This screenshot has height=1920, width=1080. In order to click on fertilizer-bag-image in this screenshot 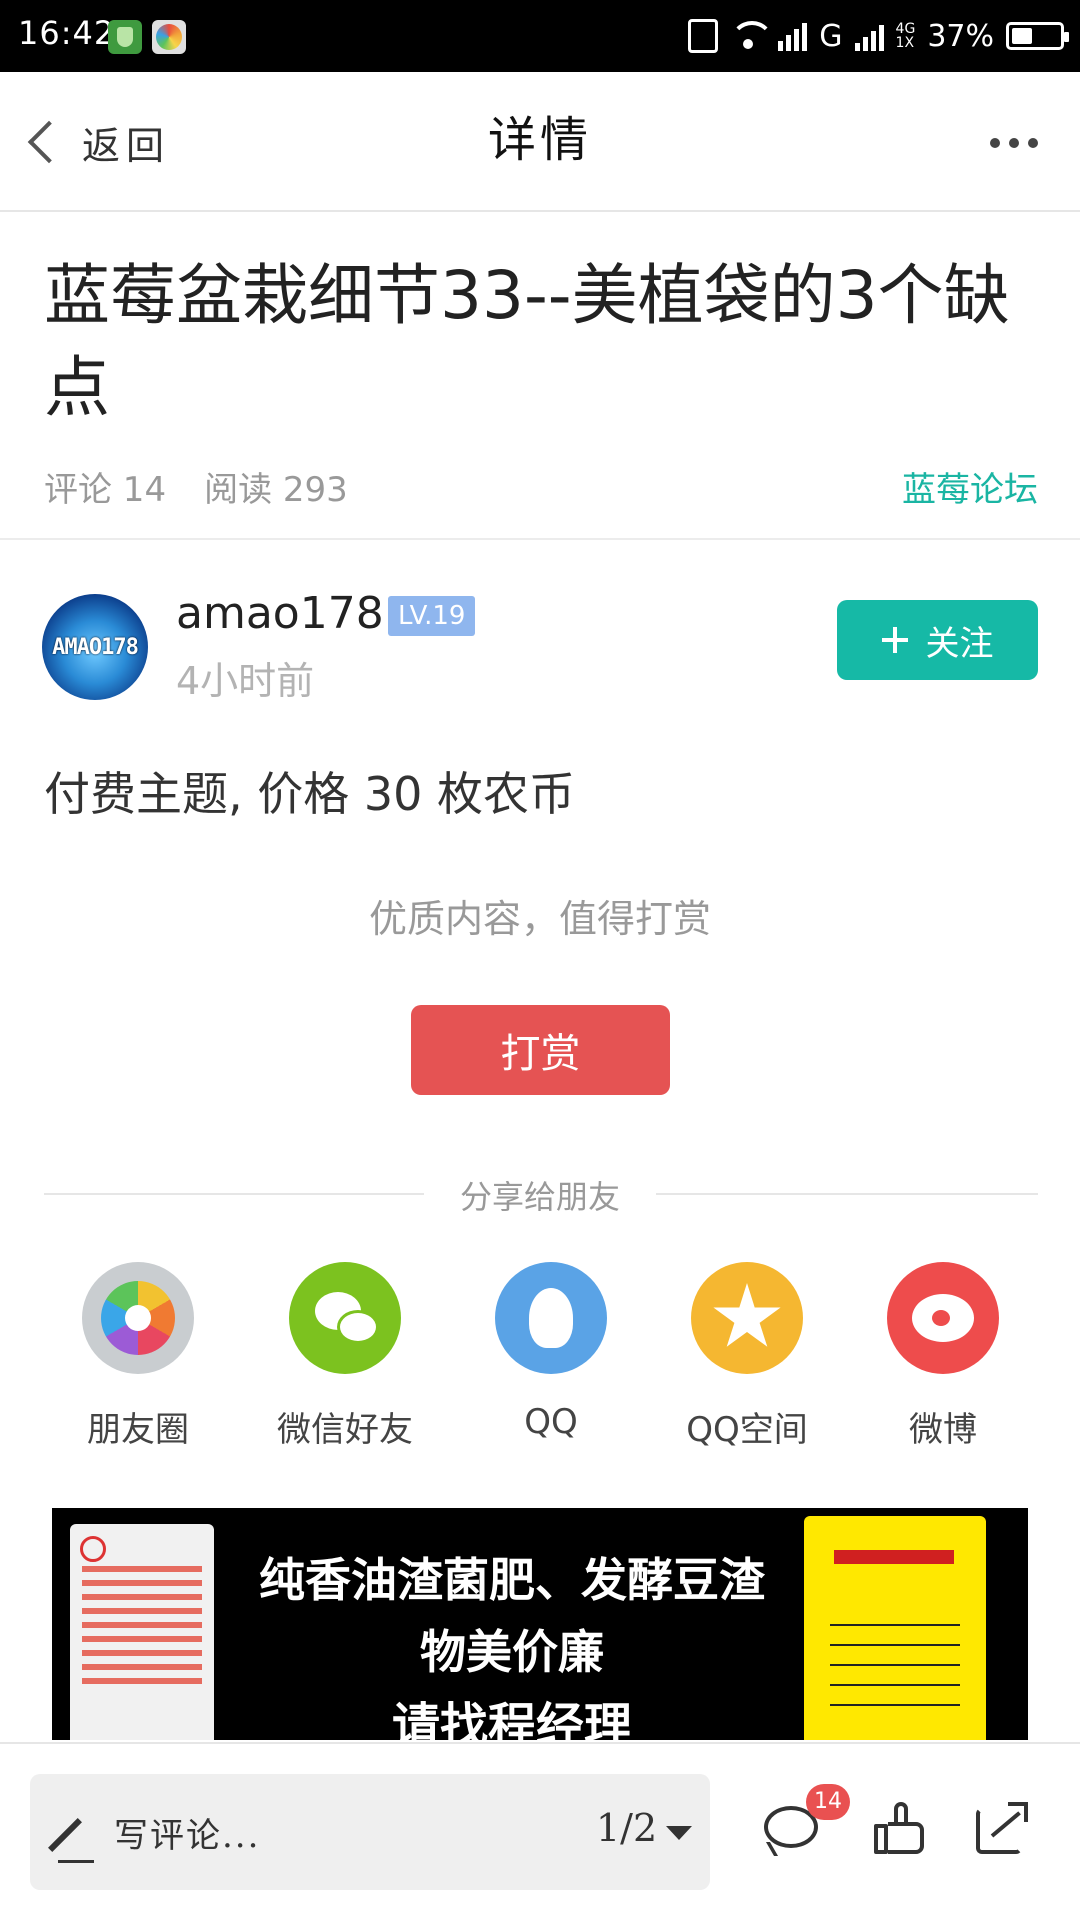, I will do `click(142, 1632)`.